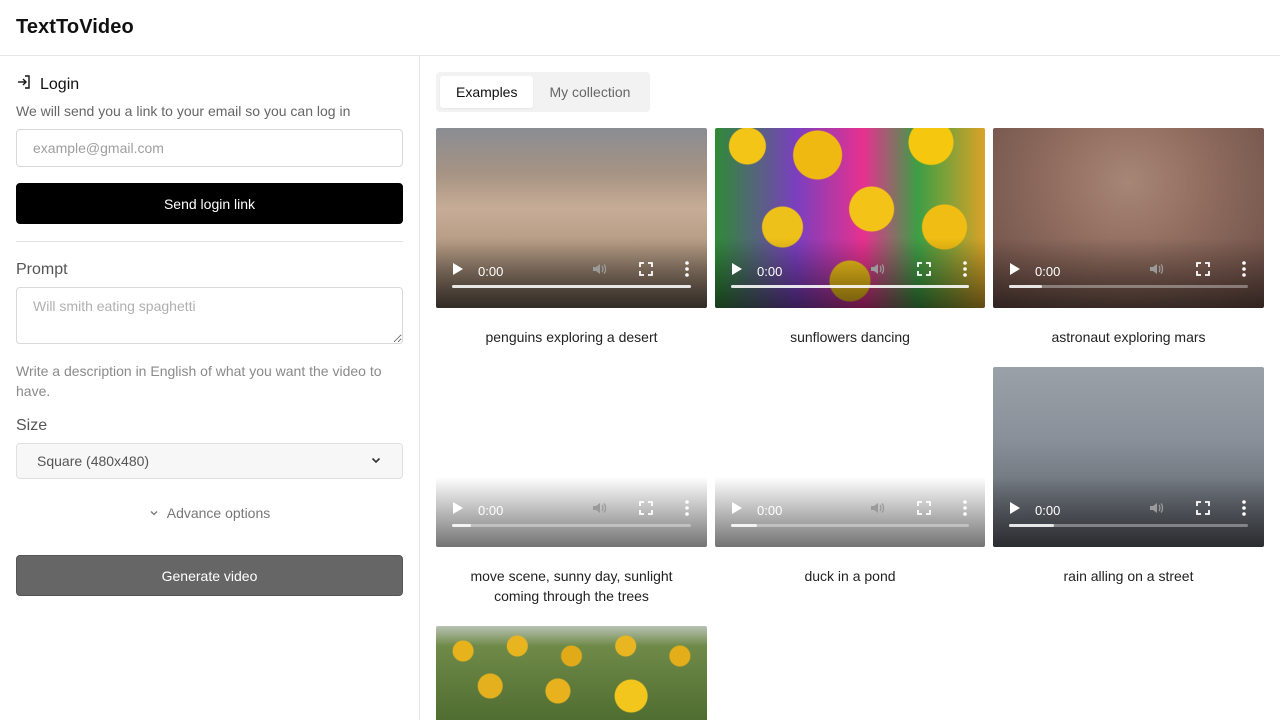 Image resolution: width=1280 pixels, height=720 pixels. What do you see at coordinates (571, 337) in the screenshot?
I see `video-caption: penguins exploring a desert` at bounding box center [571, 337].